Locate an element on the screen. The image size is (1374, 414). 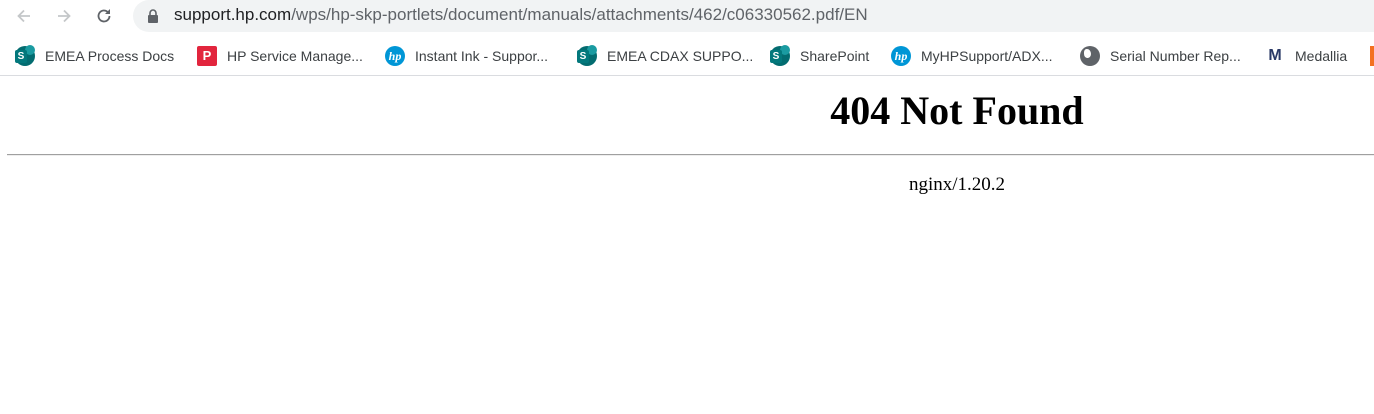
bookmark-label: SharePoint is located at coordinates (835, 56).